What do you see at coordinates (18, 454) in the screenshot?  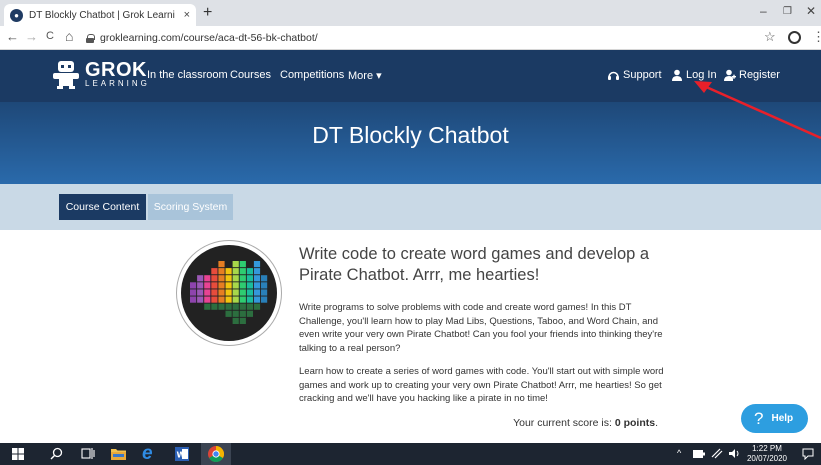 I see `windows-start-icon` at bounding box center [18, 454].